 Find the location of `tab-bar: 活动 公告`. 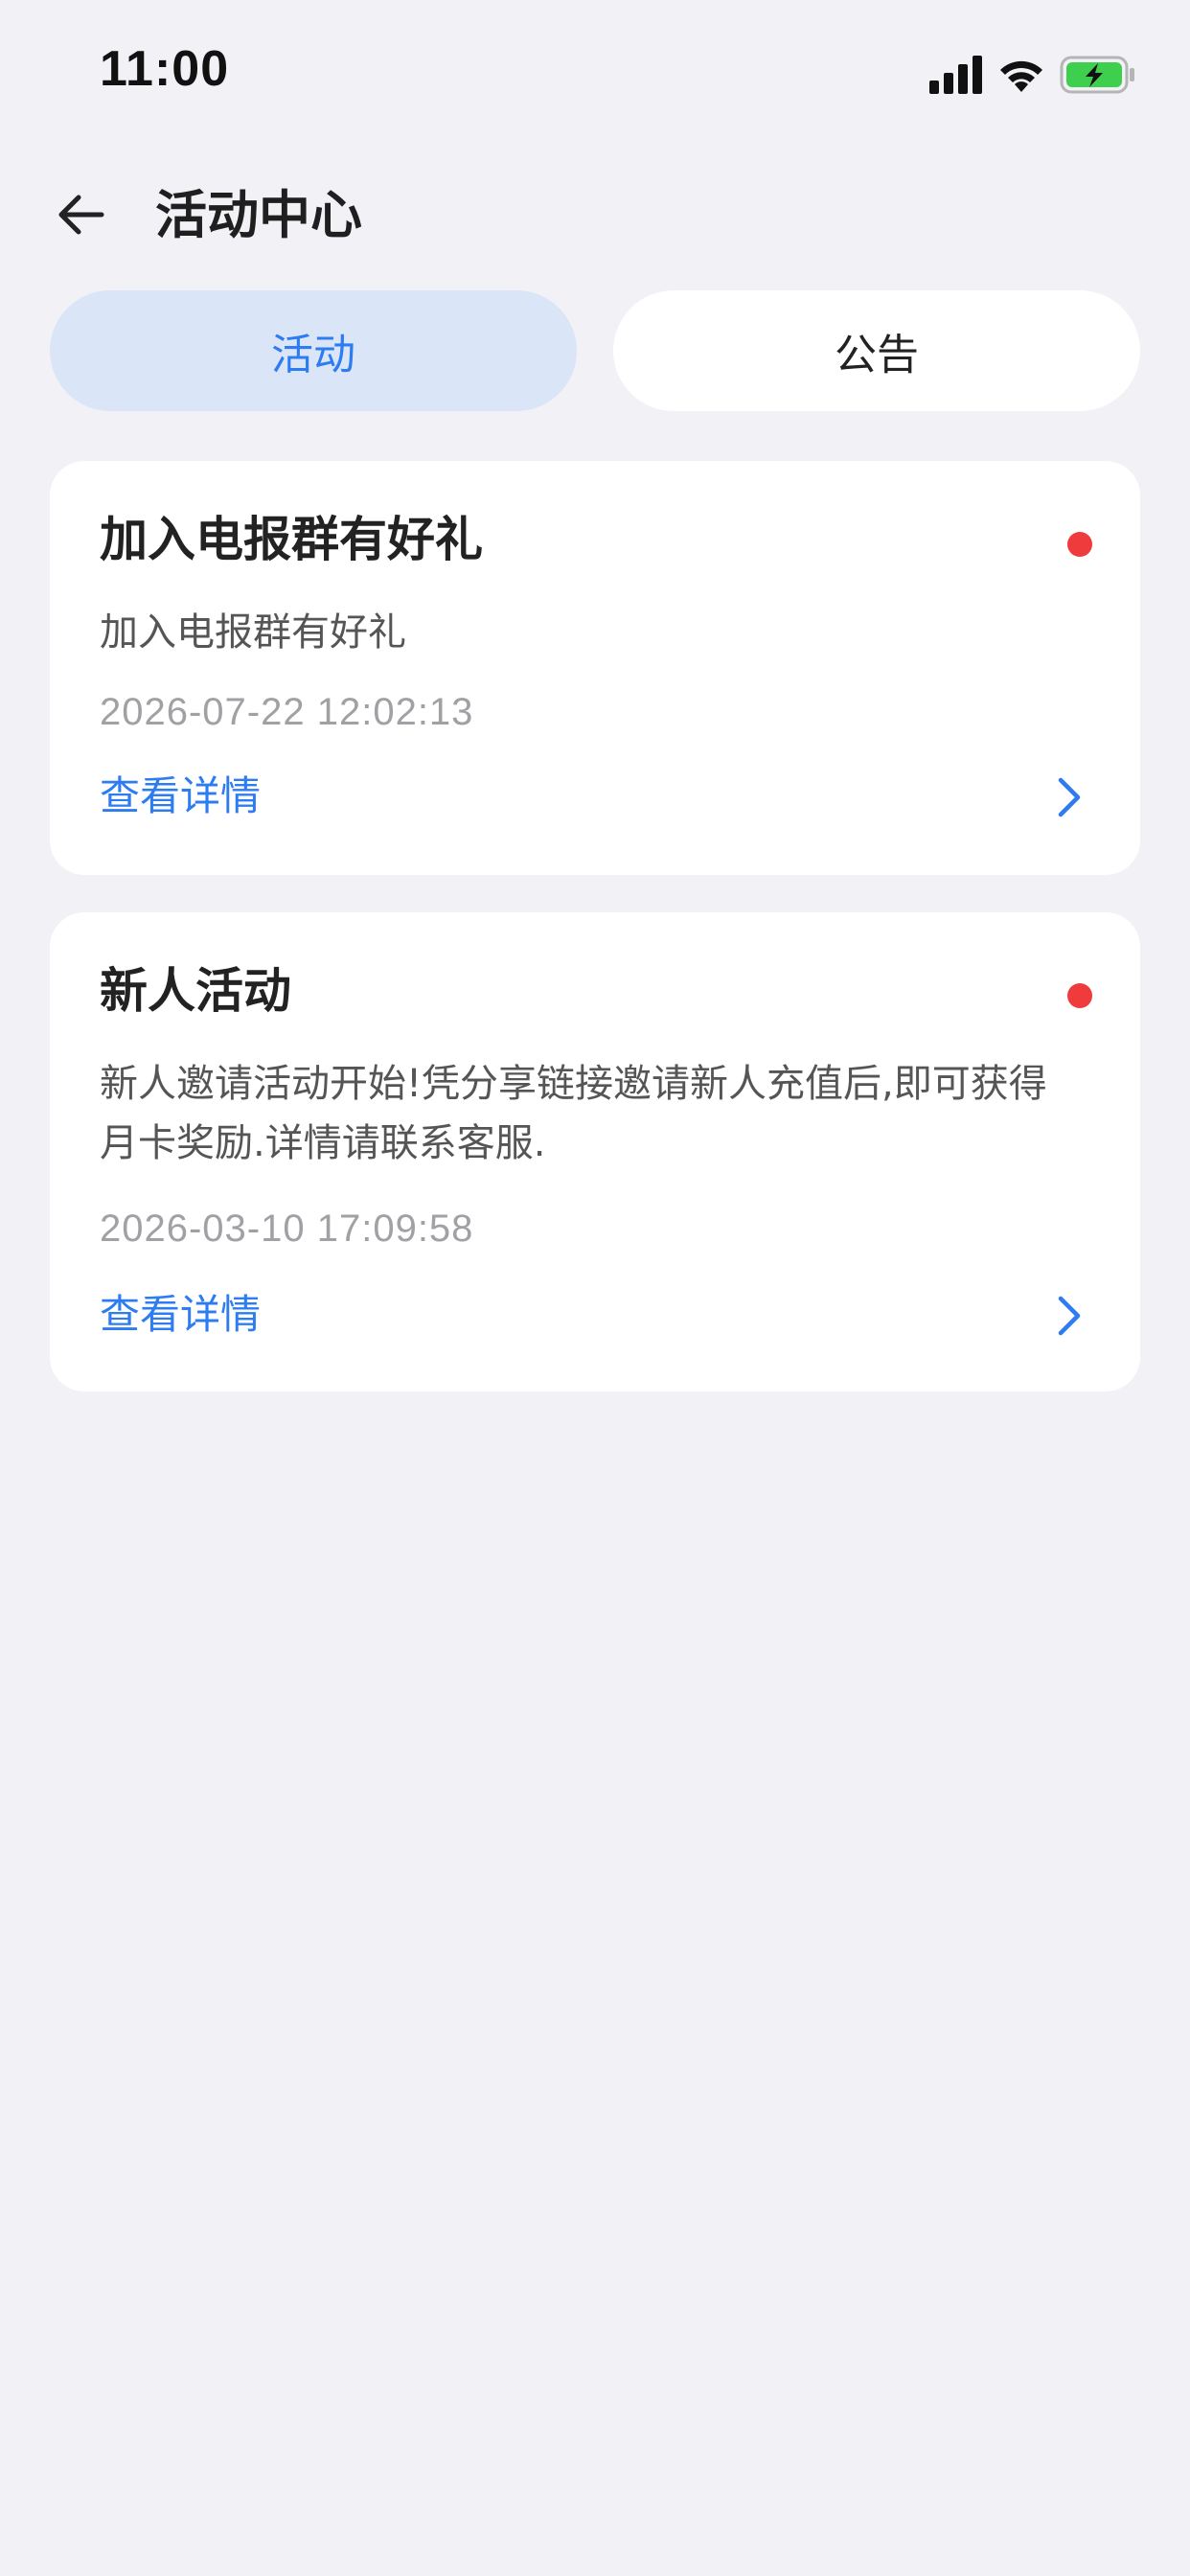

tab-bar: 活动 公告 is located at coordinates (595, 350).